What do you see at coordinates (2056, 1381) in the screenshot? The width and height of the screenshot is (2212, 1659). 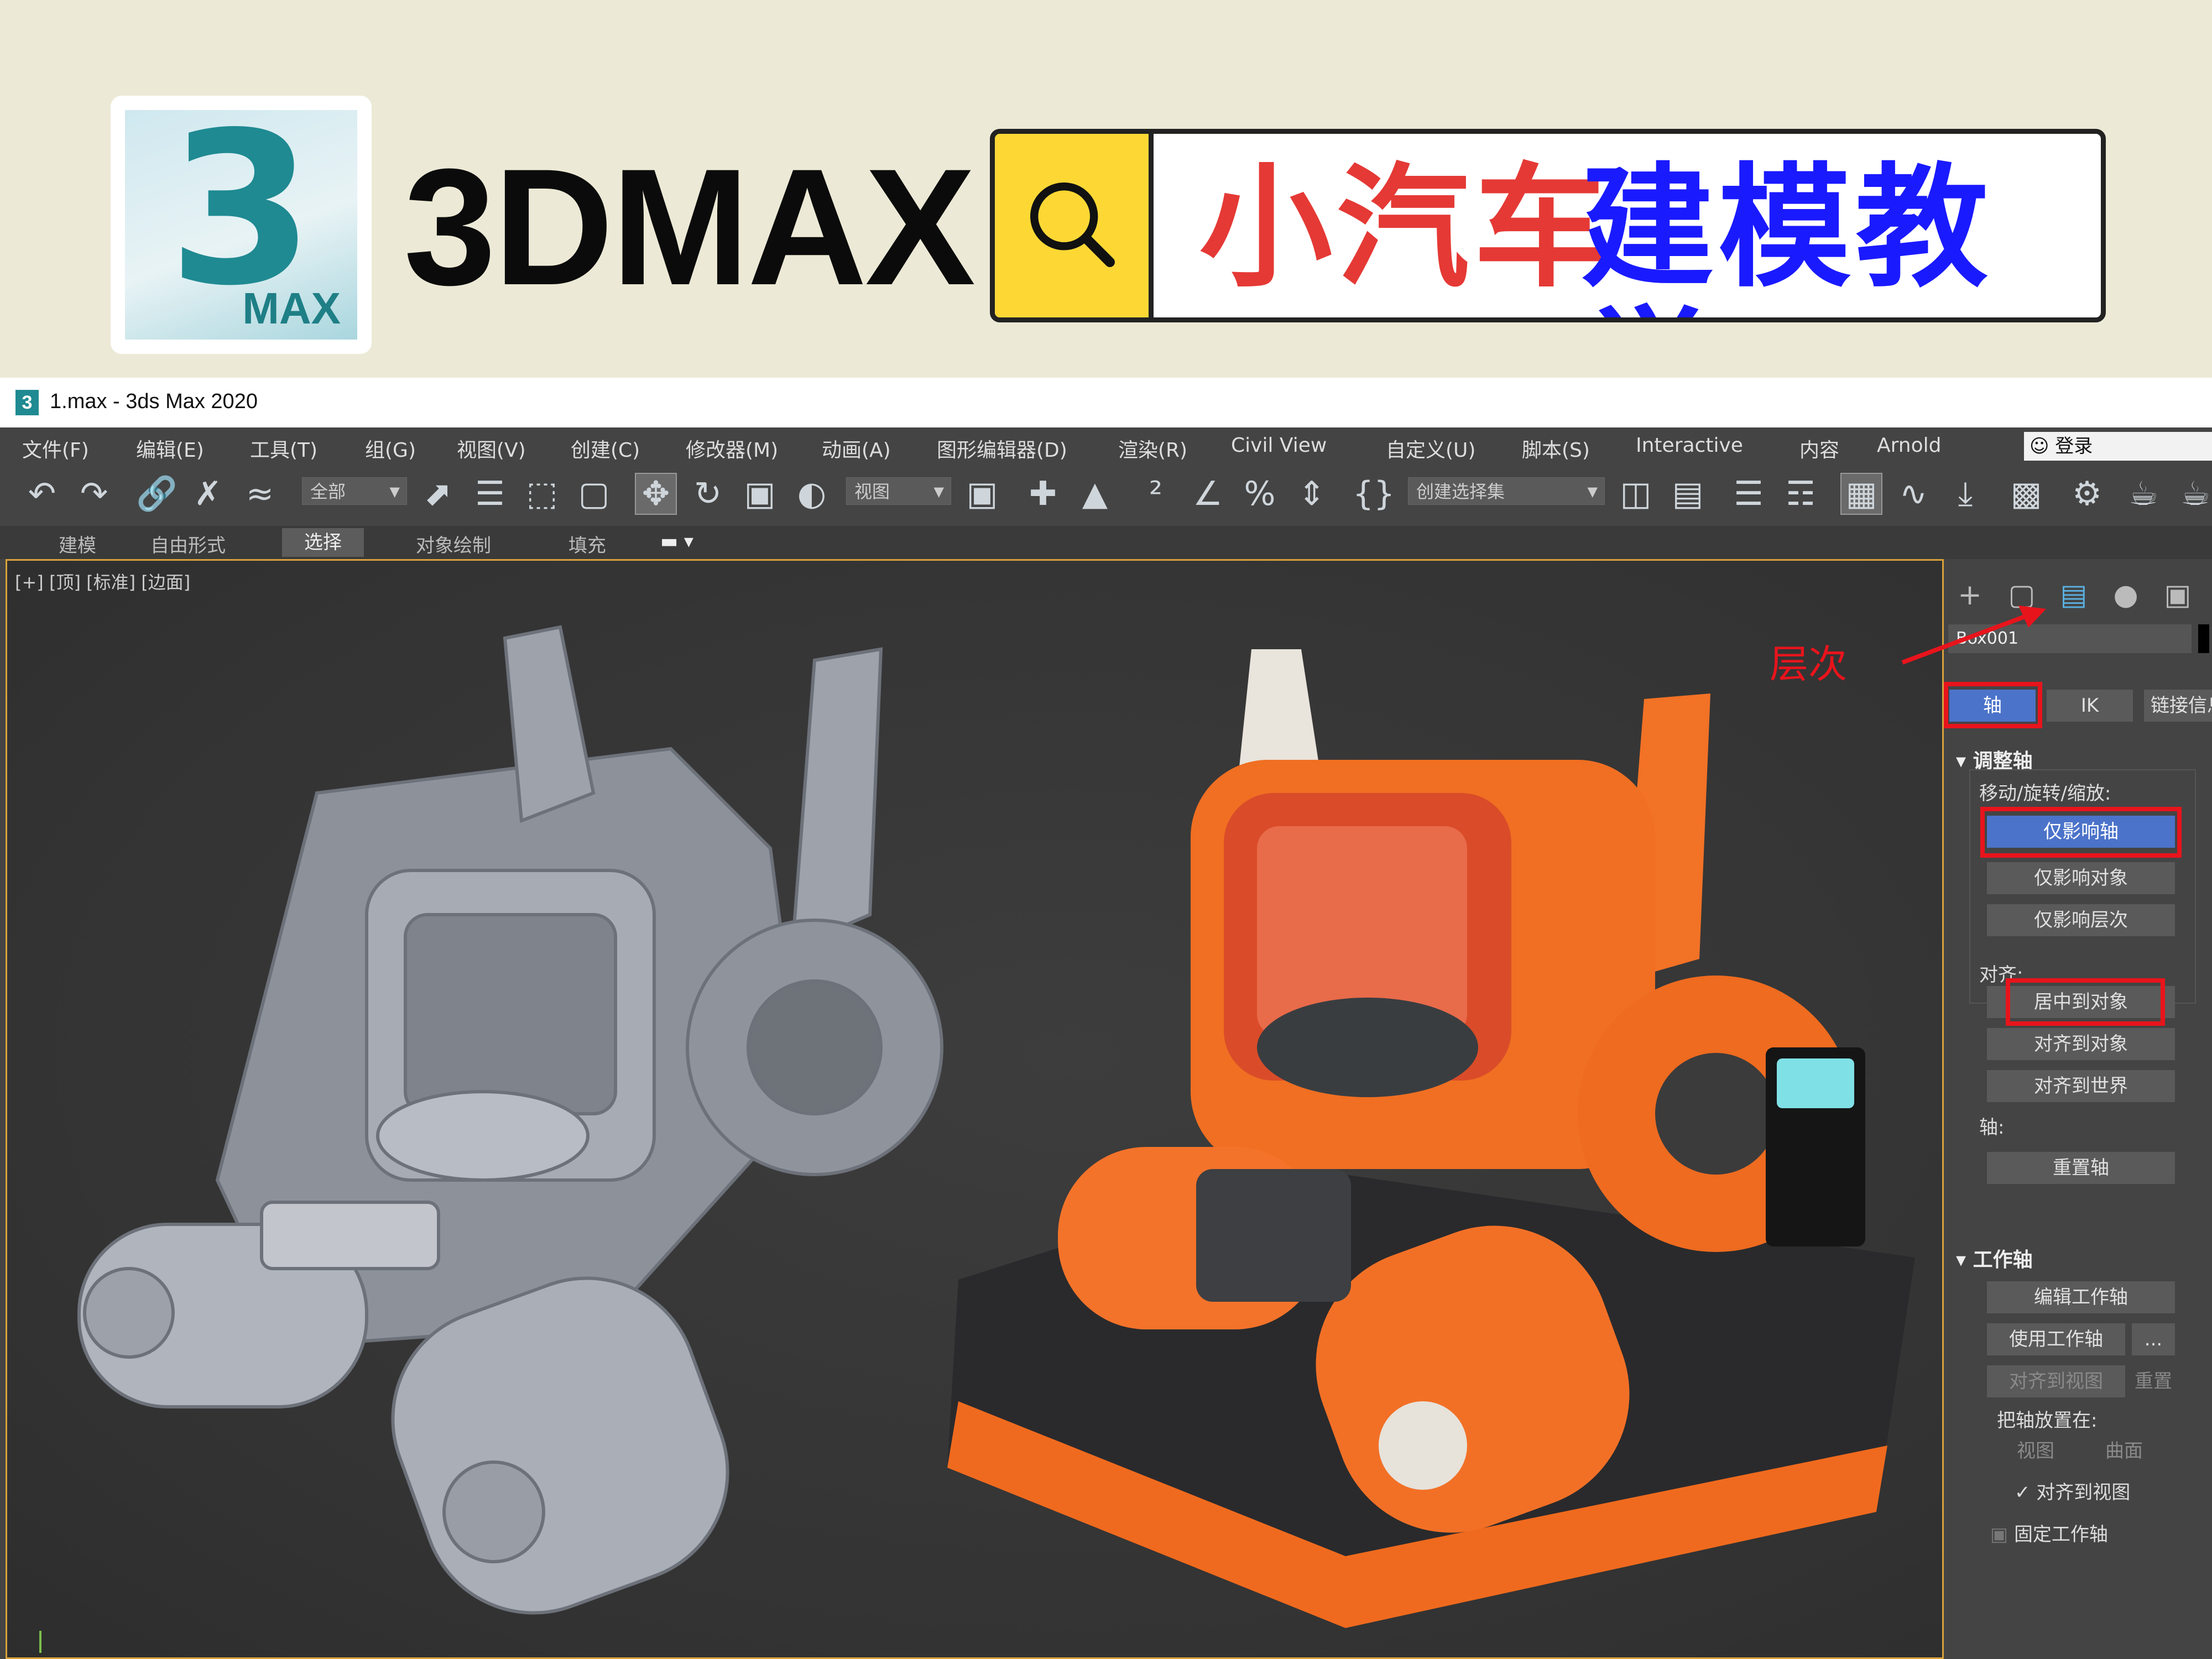 I see `align-to-view-button: 对齐到视图` at bounding box center [2056, 1381].